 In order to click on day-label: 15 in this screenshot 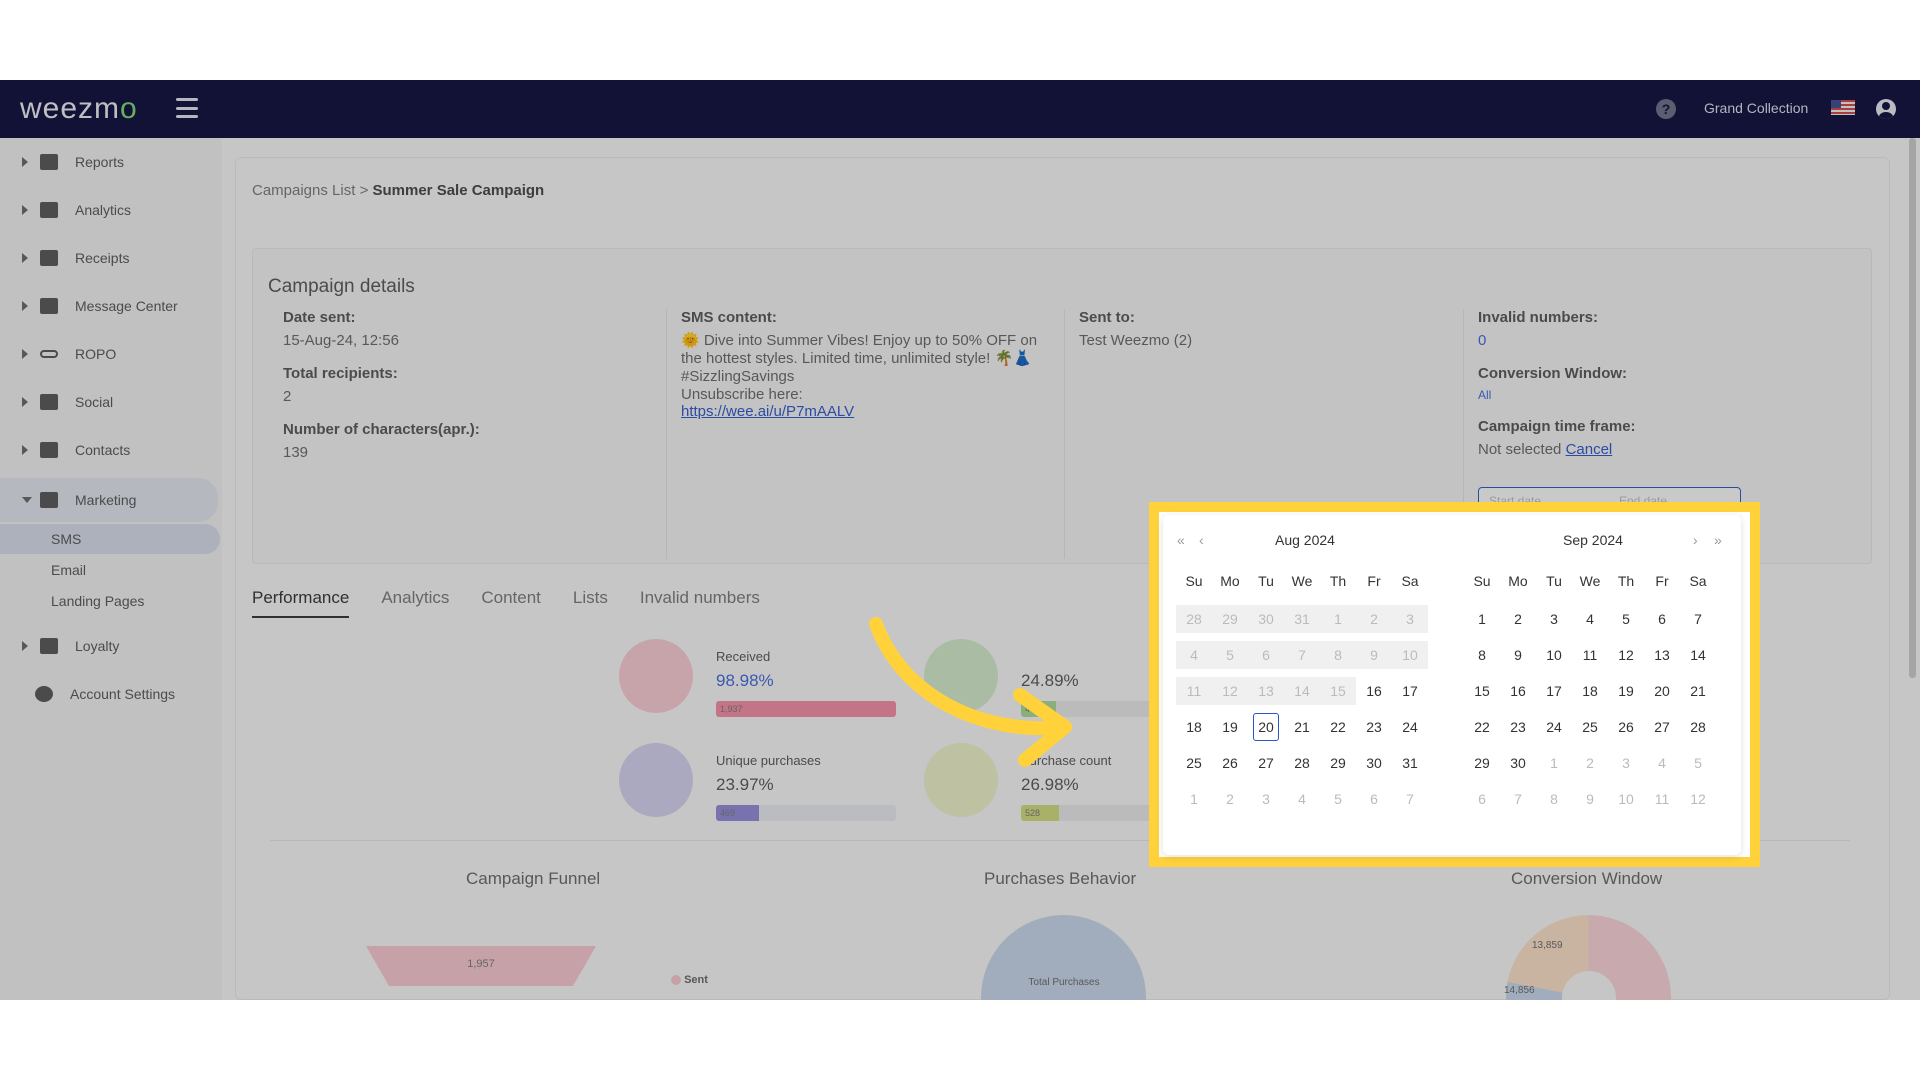, I will do `click(1338, 691)`.